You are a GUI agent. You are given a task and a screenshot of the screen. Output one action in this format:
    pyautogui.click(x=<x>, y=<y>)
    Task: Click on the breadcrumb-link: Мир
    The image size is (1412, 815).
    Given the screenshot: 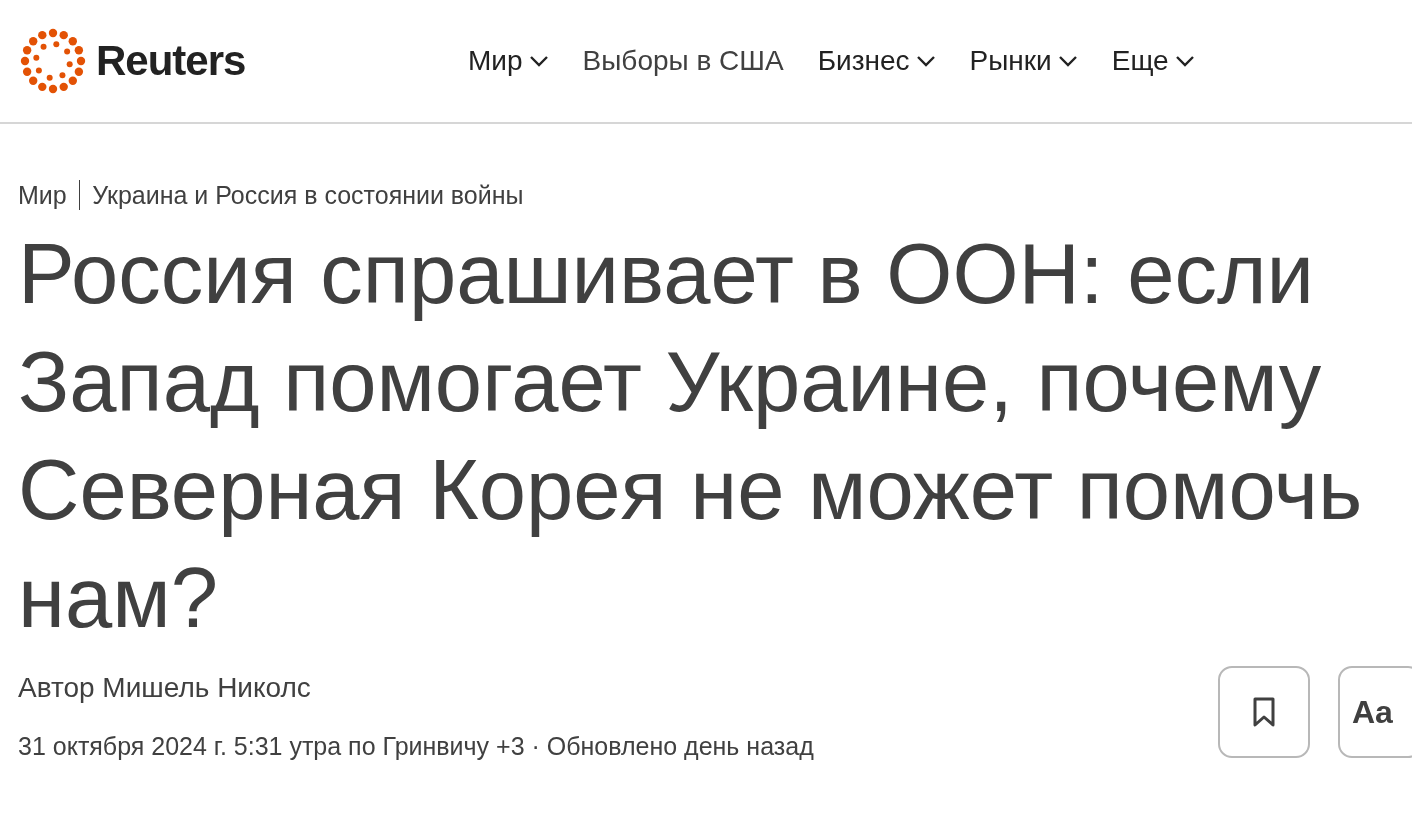 What is the action you would take?
    pyautogui.click(x=42, y=195)
    